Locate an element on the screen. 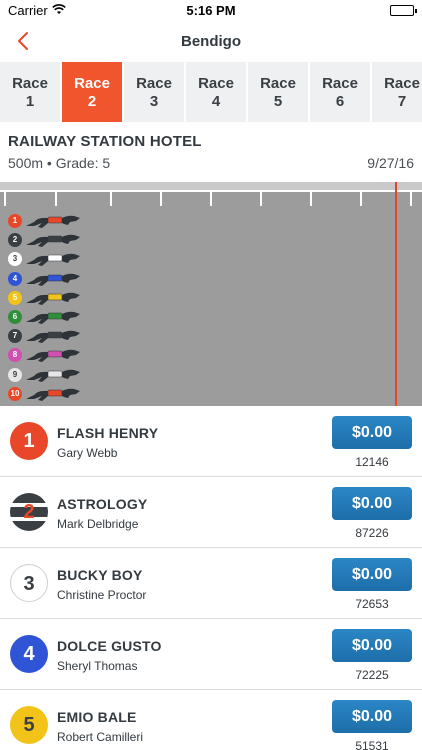 The width and height of the screenshot is (422, 750). dog-number-badge: 10 is located at coordinates (15, 393).